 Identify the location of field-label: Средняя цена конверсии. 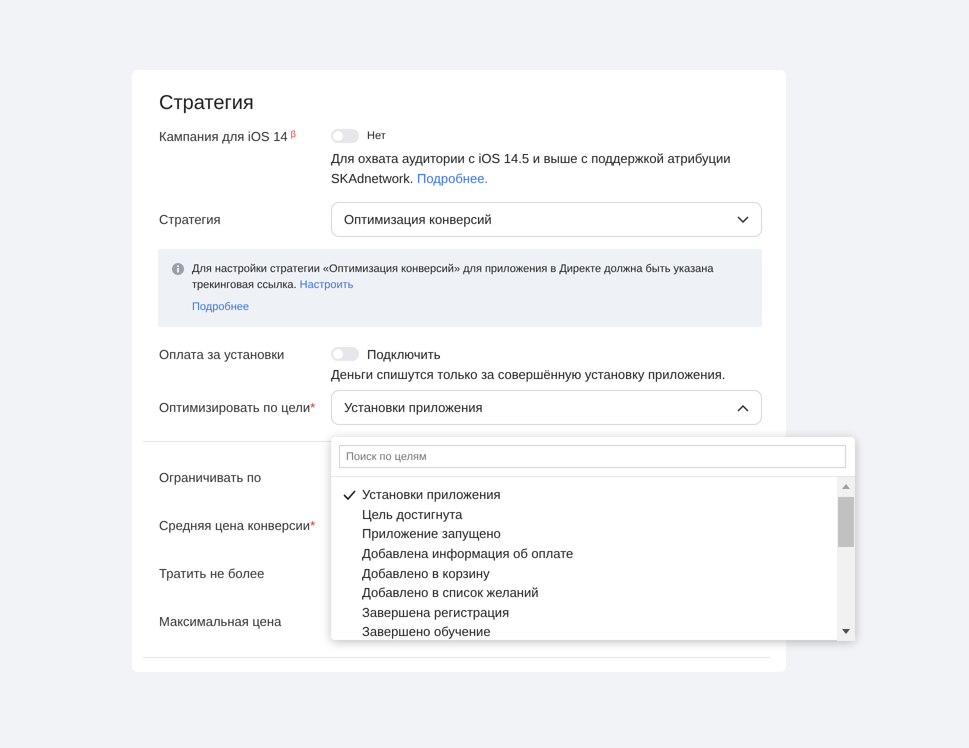
(234, 525).